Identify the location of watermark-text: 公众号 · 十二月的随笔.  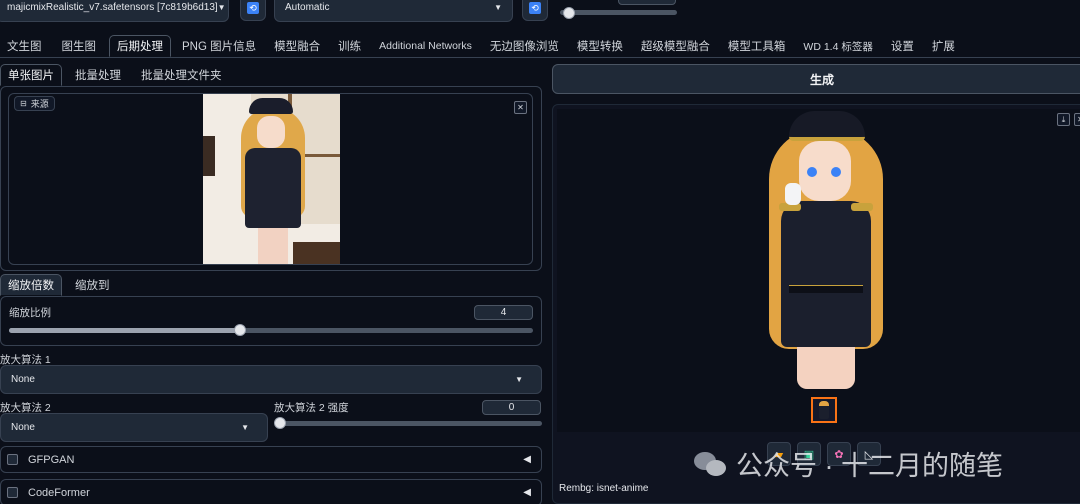
(869, 466).